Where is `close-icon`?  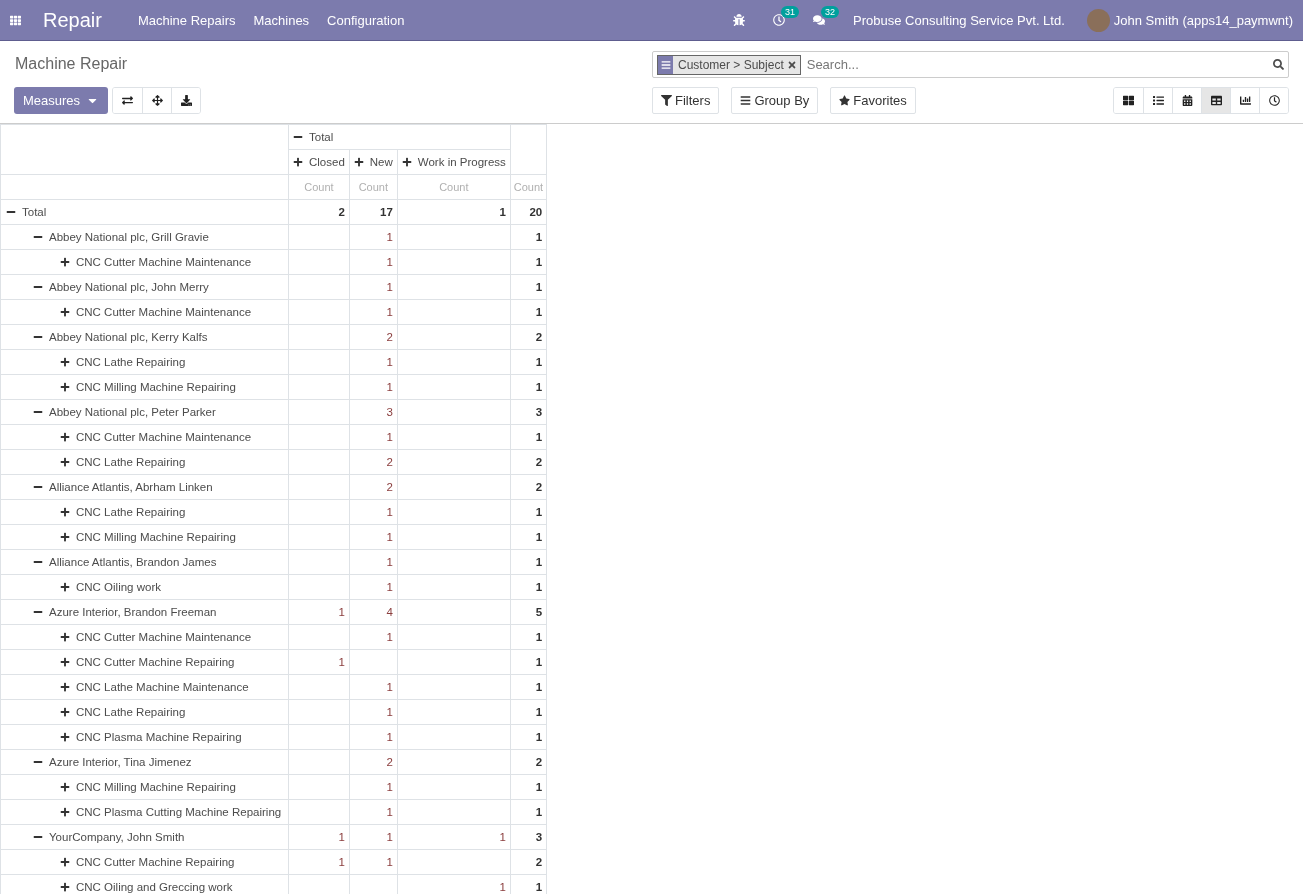
close-icon is located at coordinates (791, 64).